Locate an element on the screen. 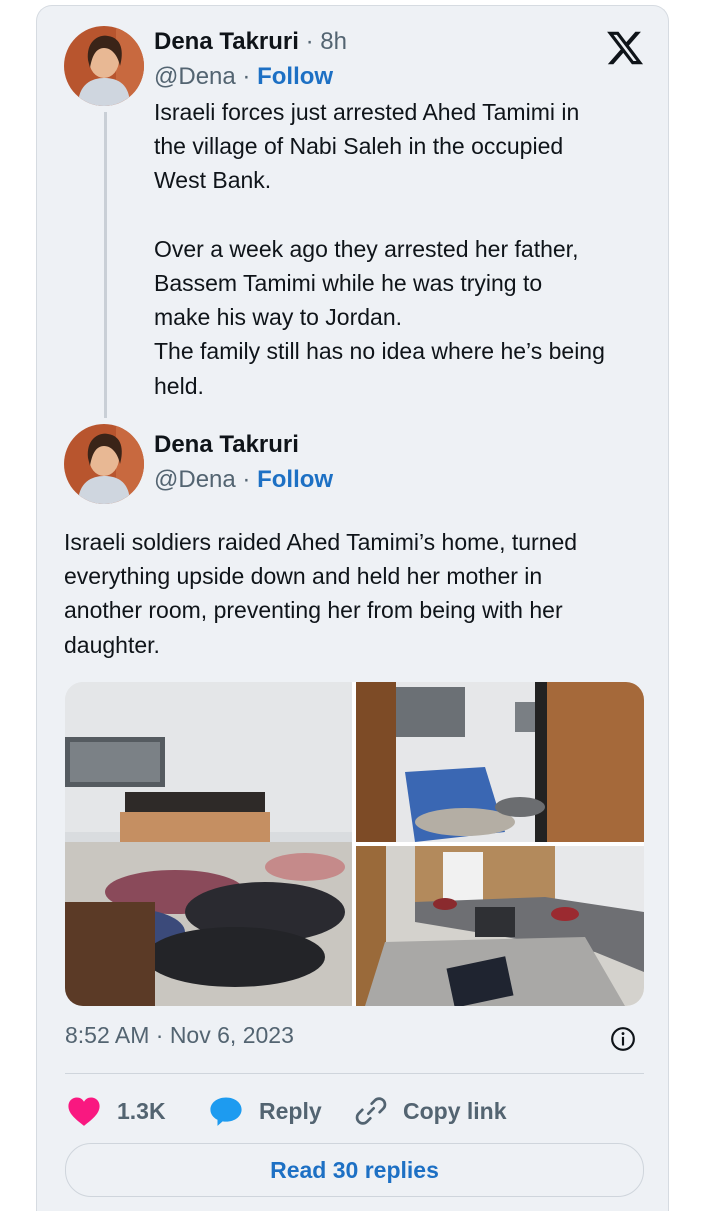 The height and width of the screenshot is (1211, 706). speech-bubble-icon is located at coordinates (226, 1111).